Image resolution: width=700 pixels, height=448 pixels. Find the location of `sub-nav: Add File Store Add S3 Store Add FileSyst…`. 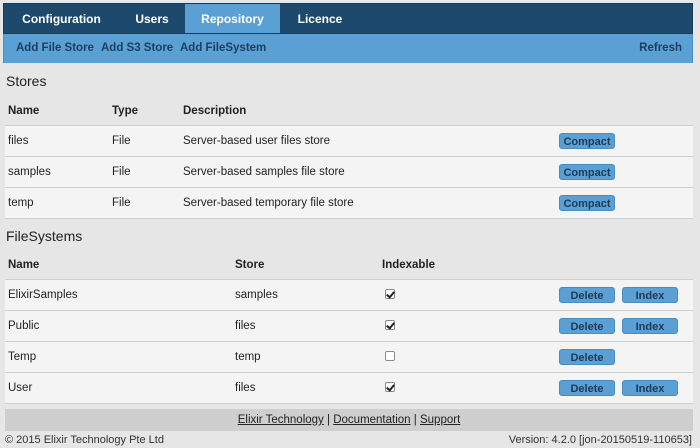

sub-nav: Add File Store Add S3 Store Add FileSyst… is located at coordinates (348, 48).